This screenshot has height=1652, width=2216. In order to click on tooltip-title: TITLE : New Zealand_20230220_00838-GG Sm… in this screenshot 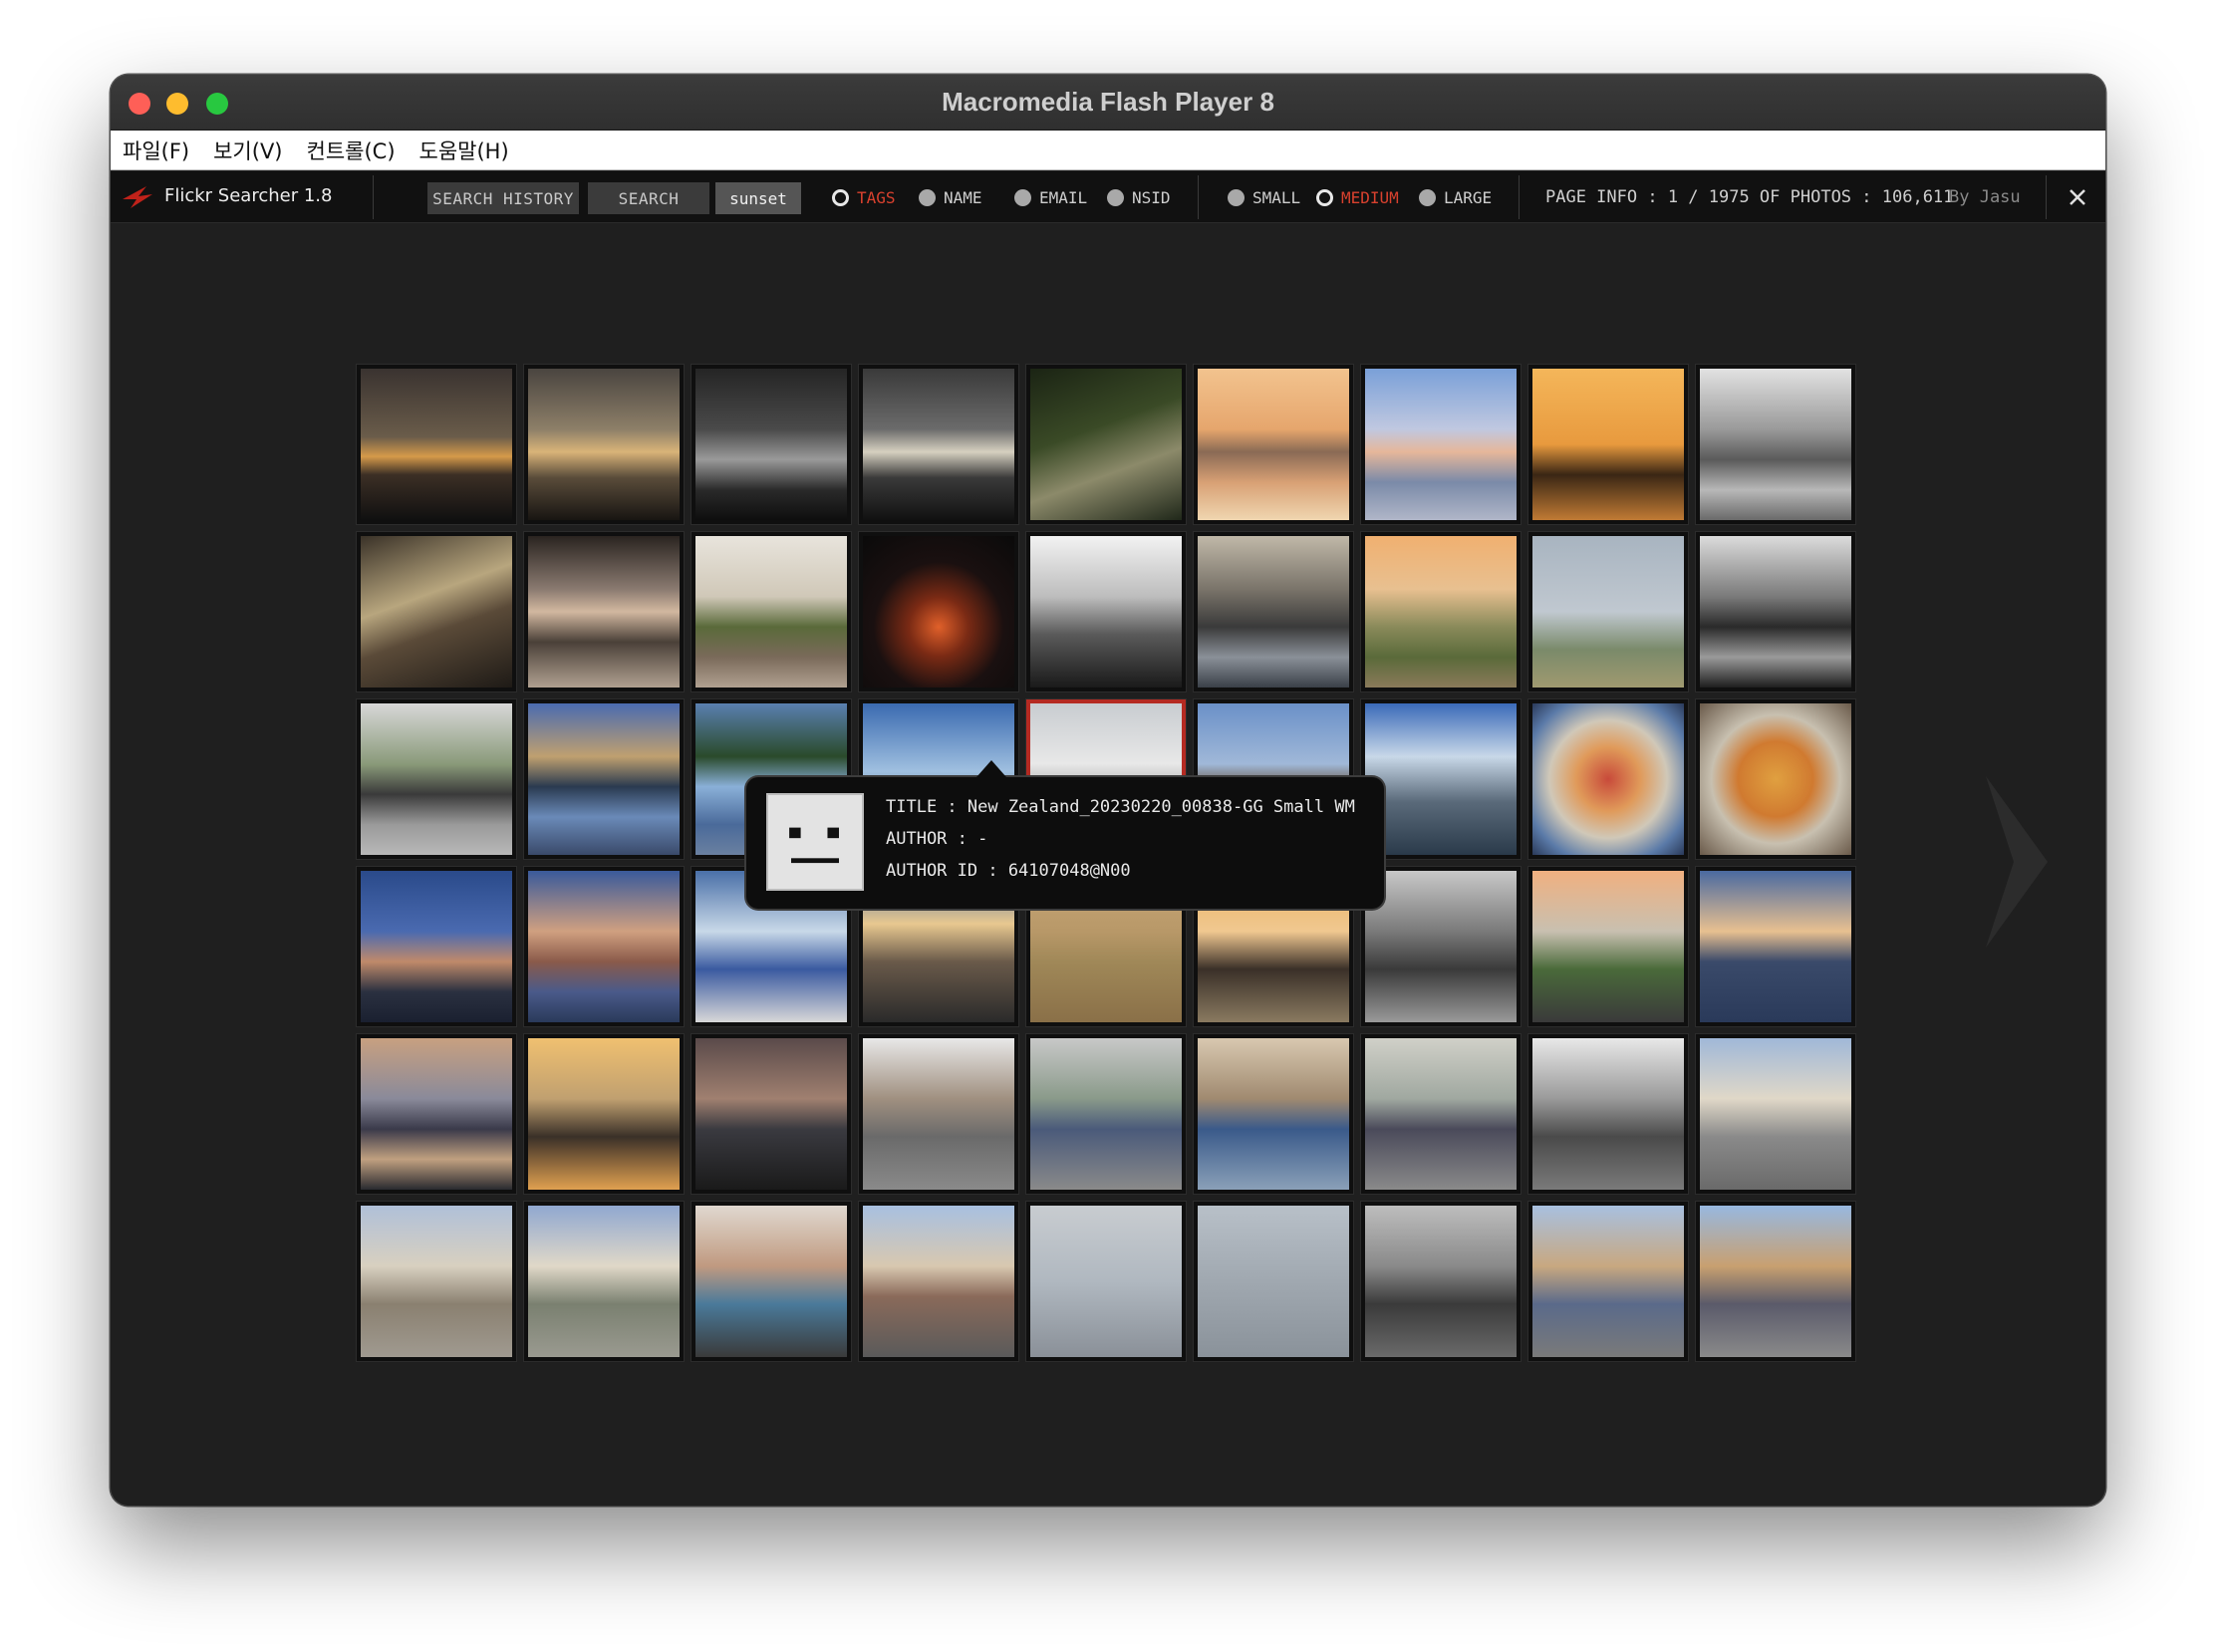, I will do `click(1120, 807)`.